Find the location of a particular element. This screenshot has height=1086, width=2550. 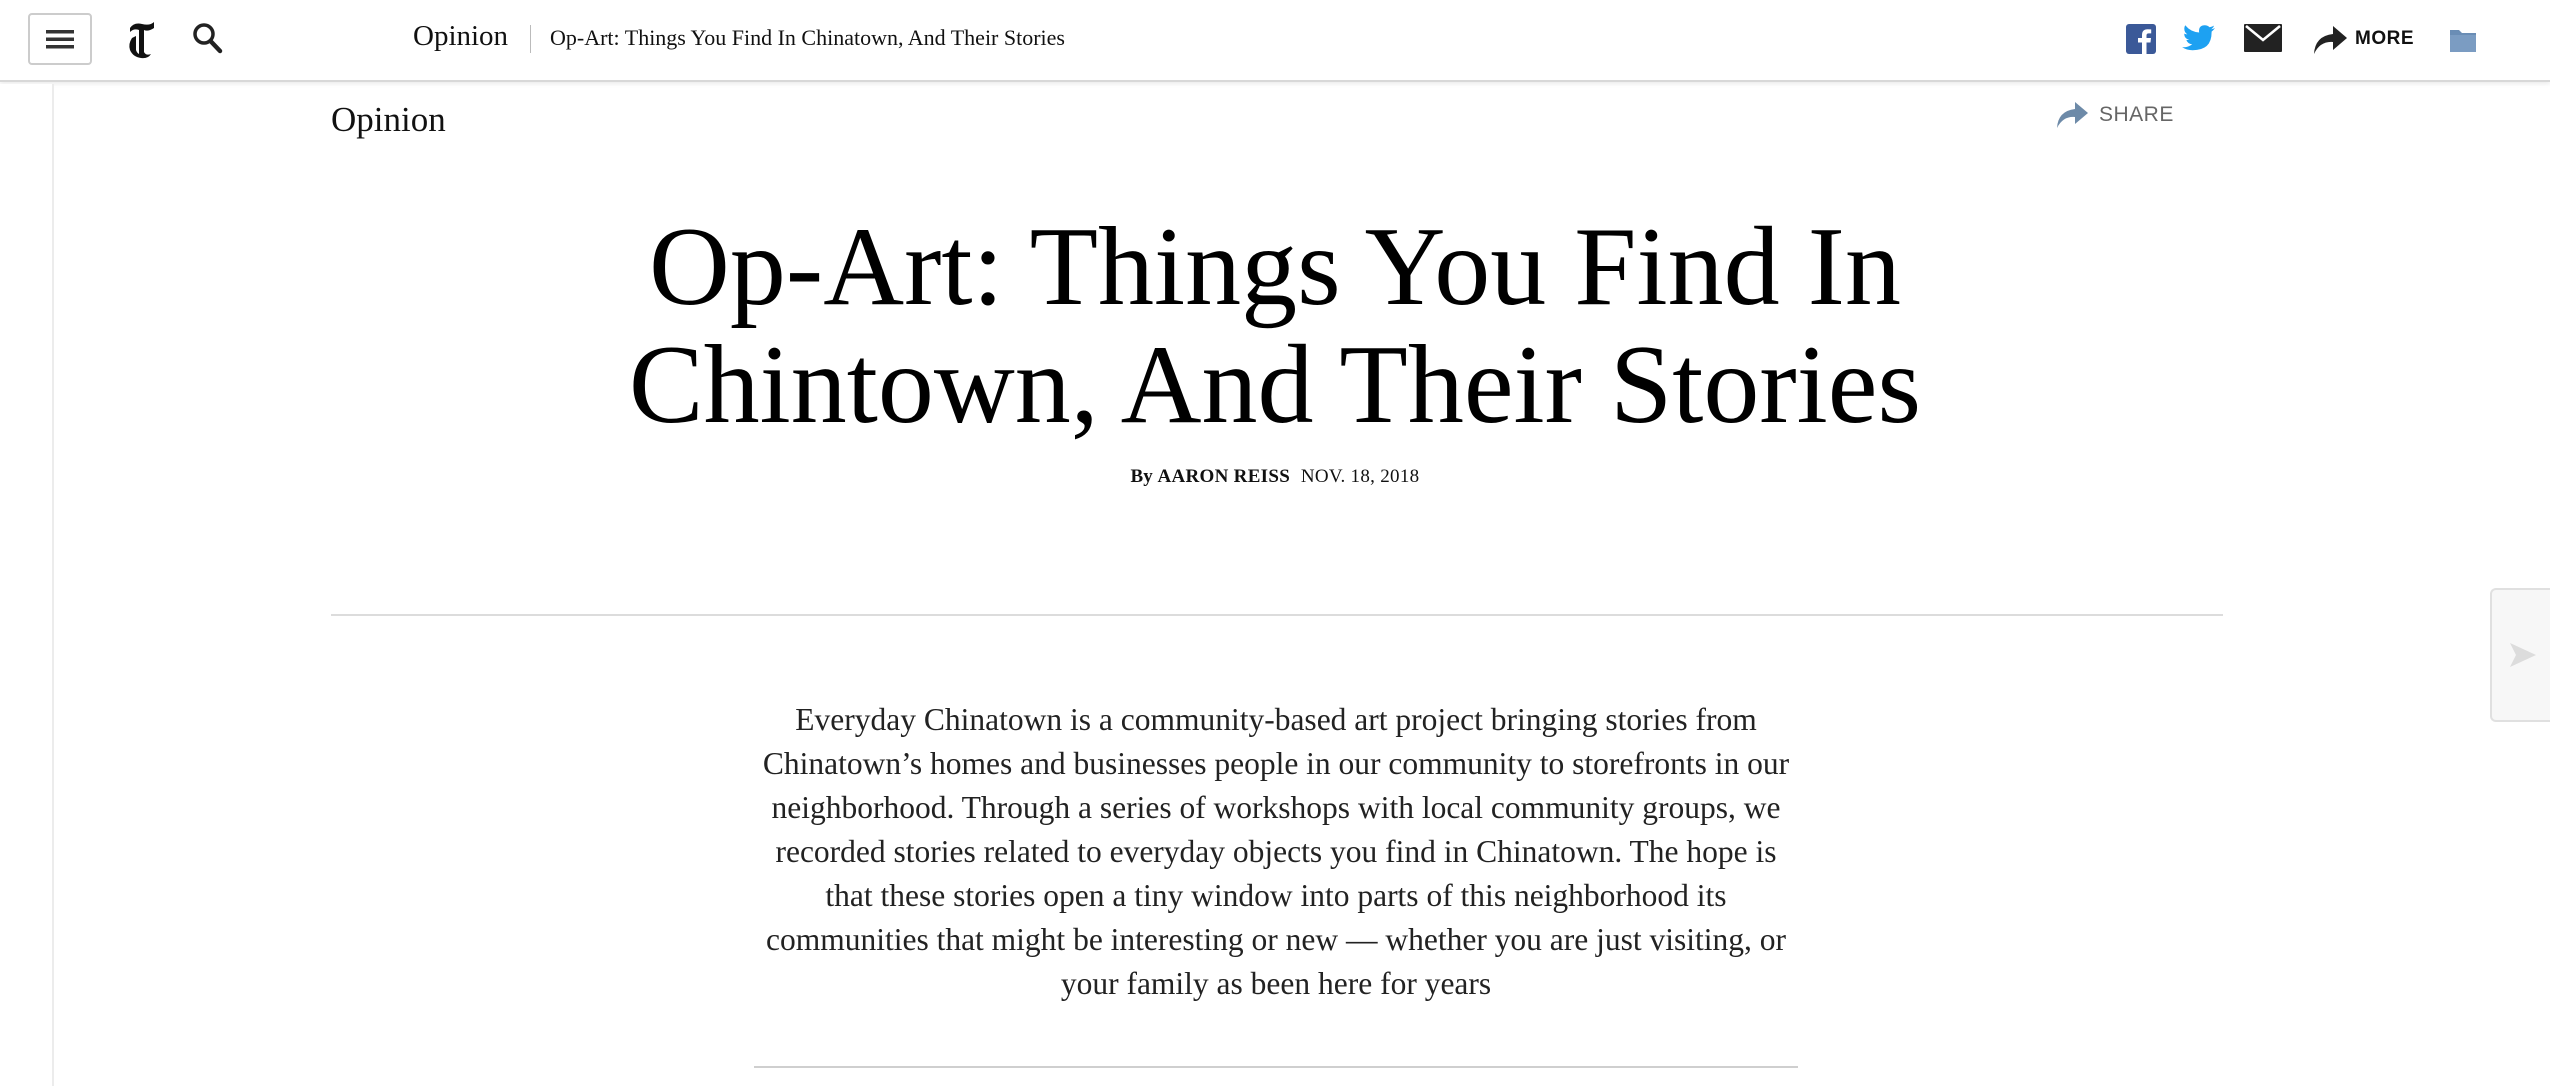

email-share-button is located at coordinates (2263, 40).